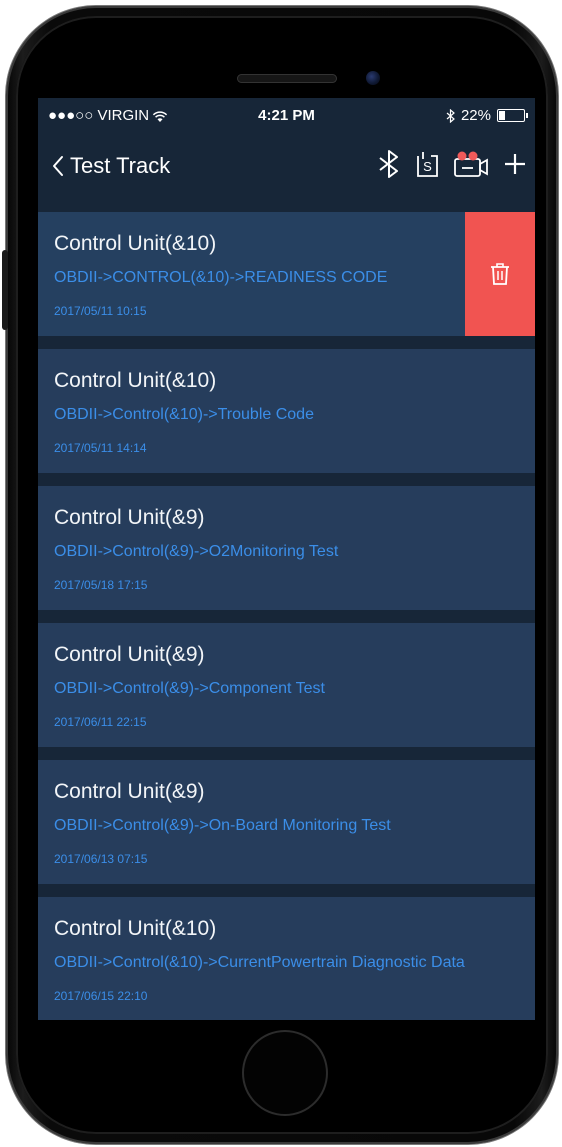 The image size is (562, 1147). What do you see at coordinates (100, 448) in the screenshot?
I see `record-date: 2017/05/11 14:14` at bounding box center [100, 448].